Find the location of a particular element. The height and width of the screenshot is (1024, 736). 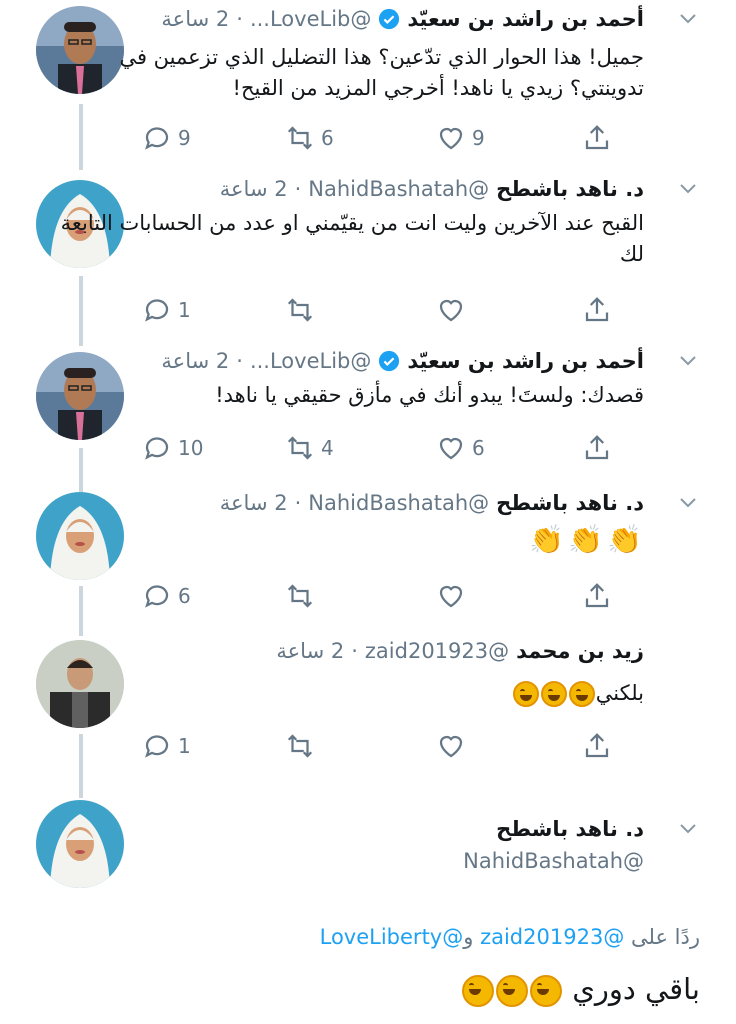

tweet: زيد بن محمد @zaid201923 · 2 ساعة بلكني 1 is located at coordinates (368, 704).